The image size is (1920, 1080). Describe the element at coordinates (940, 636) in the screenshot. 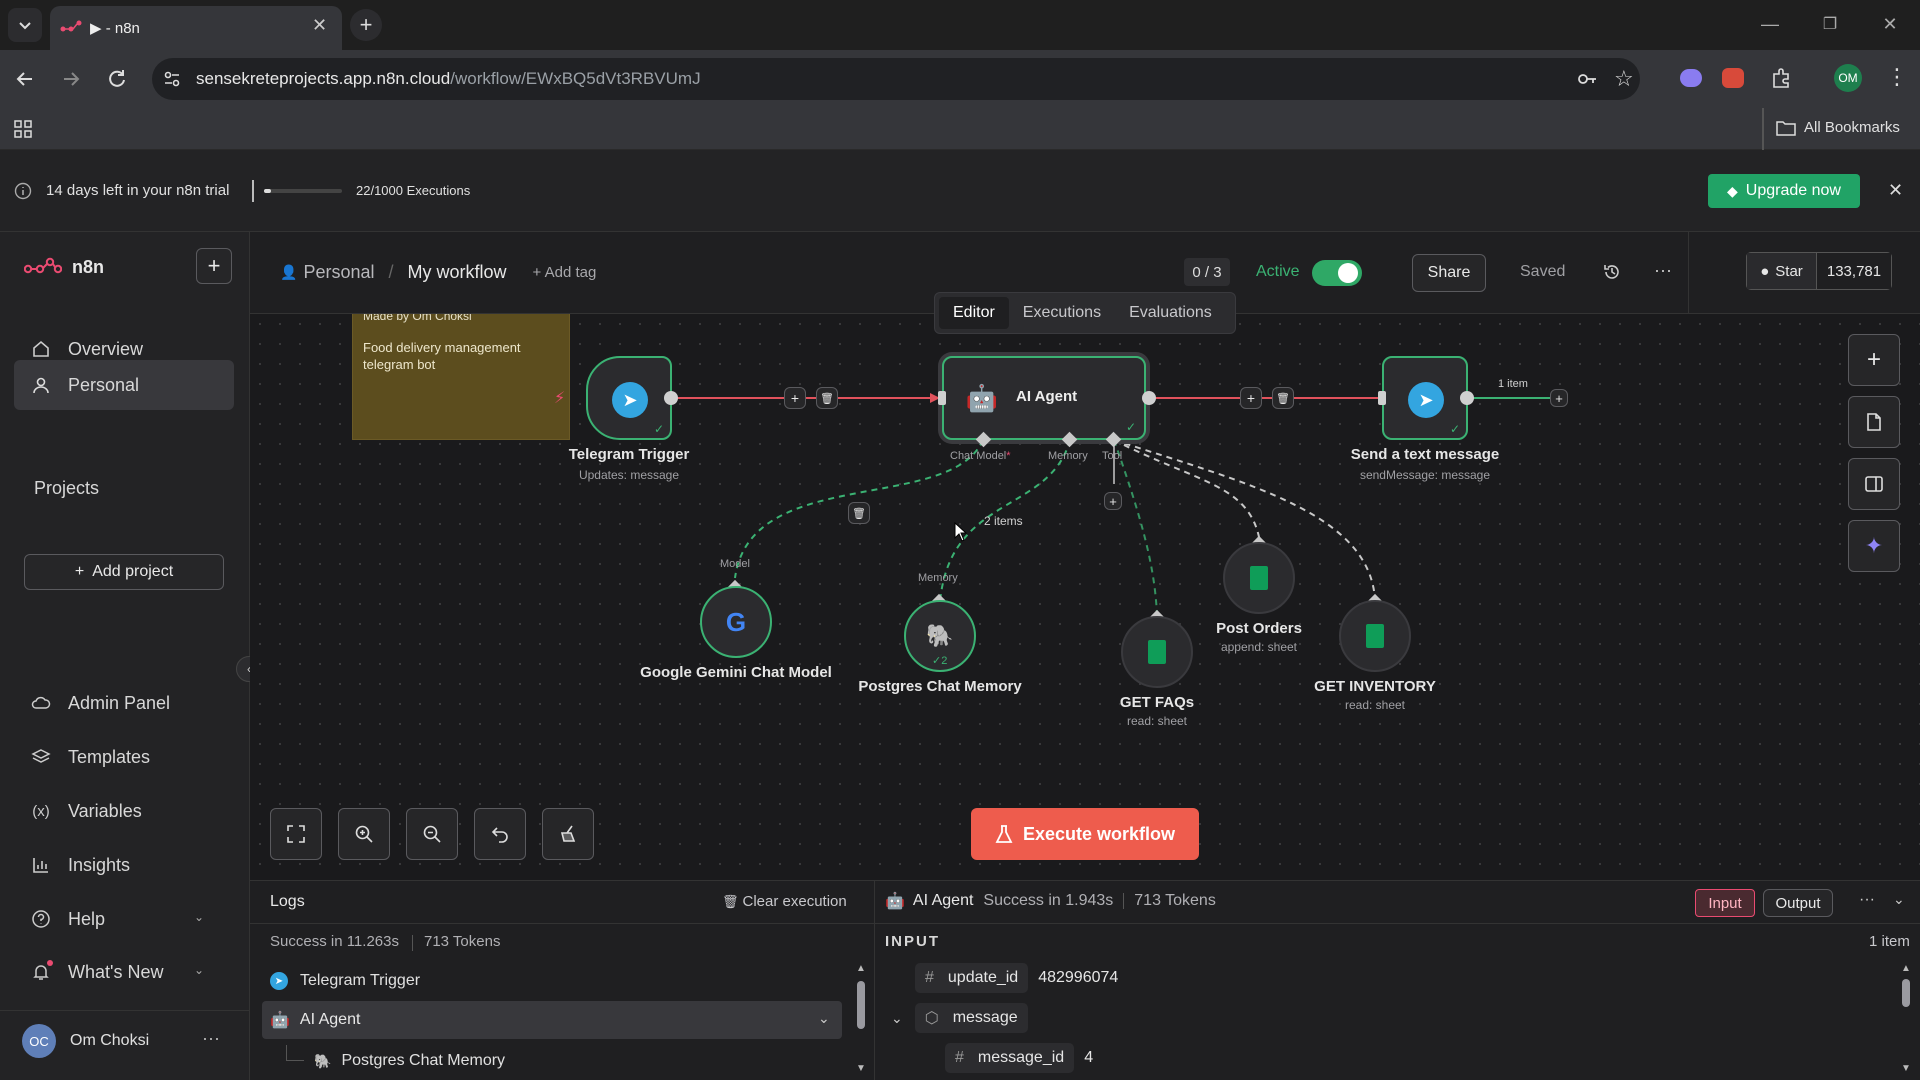

I see `node-postgres-memory: 🐘 ✓2` at that location.